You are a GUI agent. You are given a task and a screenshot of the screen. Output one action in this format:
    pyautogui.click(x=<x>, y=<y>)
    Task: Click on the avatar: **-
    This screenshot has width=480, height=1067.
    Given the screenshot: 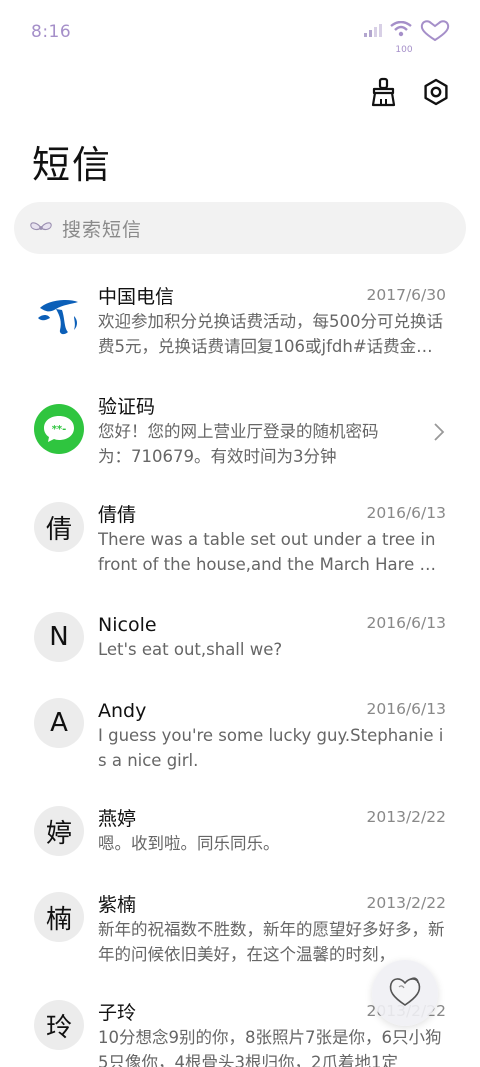 What is the action you would take?
    pyautogui.click(x=59, y=429)
    